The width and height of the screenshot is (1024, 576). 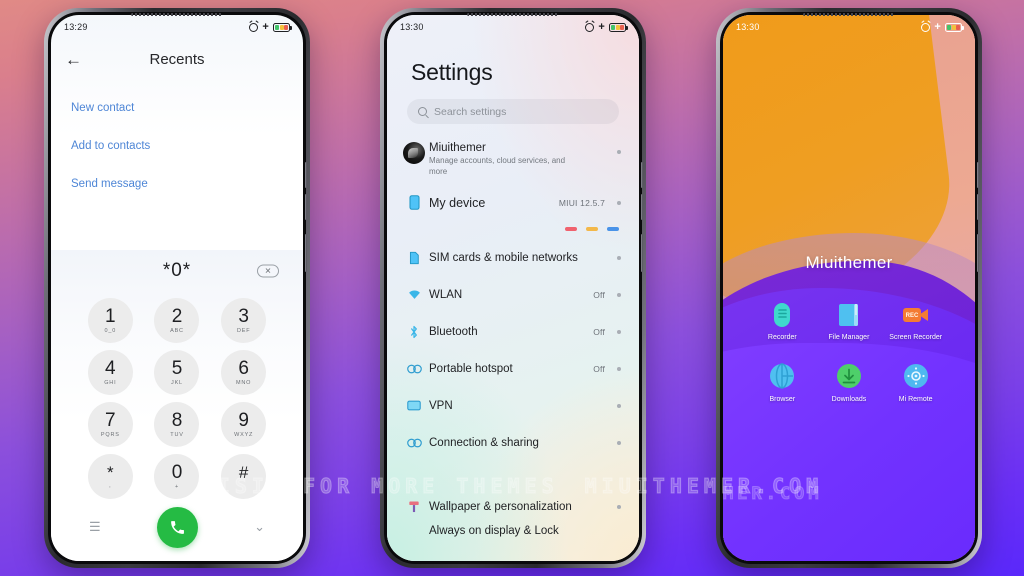 What do you see at coordinates (513, 405) in the screenshot?
I see `settings-row-vpn: VPN` at bounding box center [513, 405].